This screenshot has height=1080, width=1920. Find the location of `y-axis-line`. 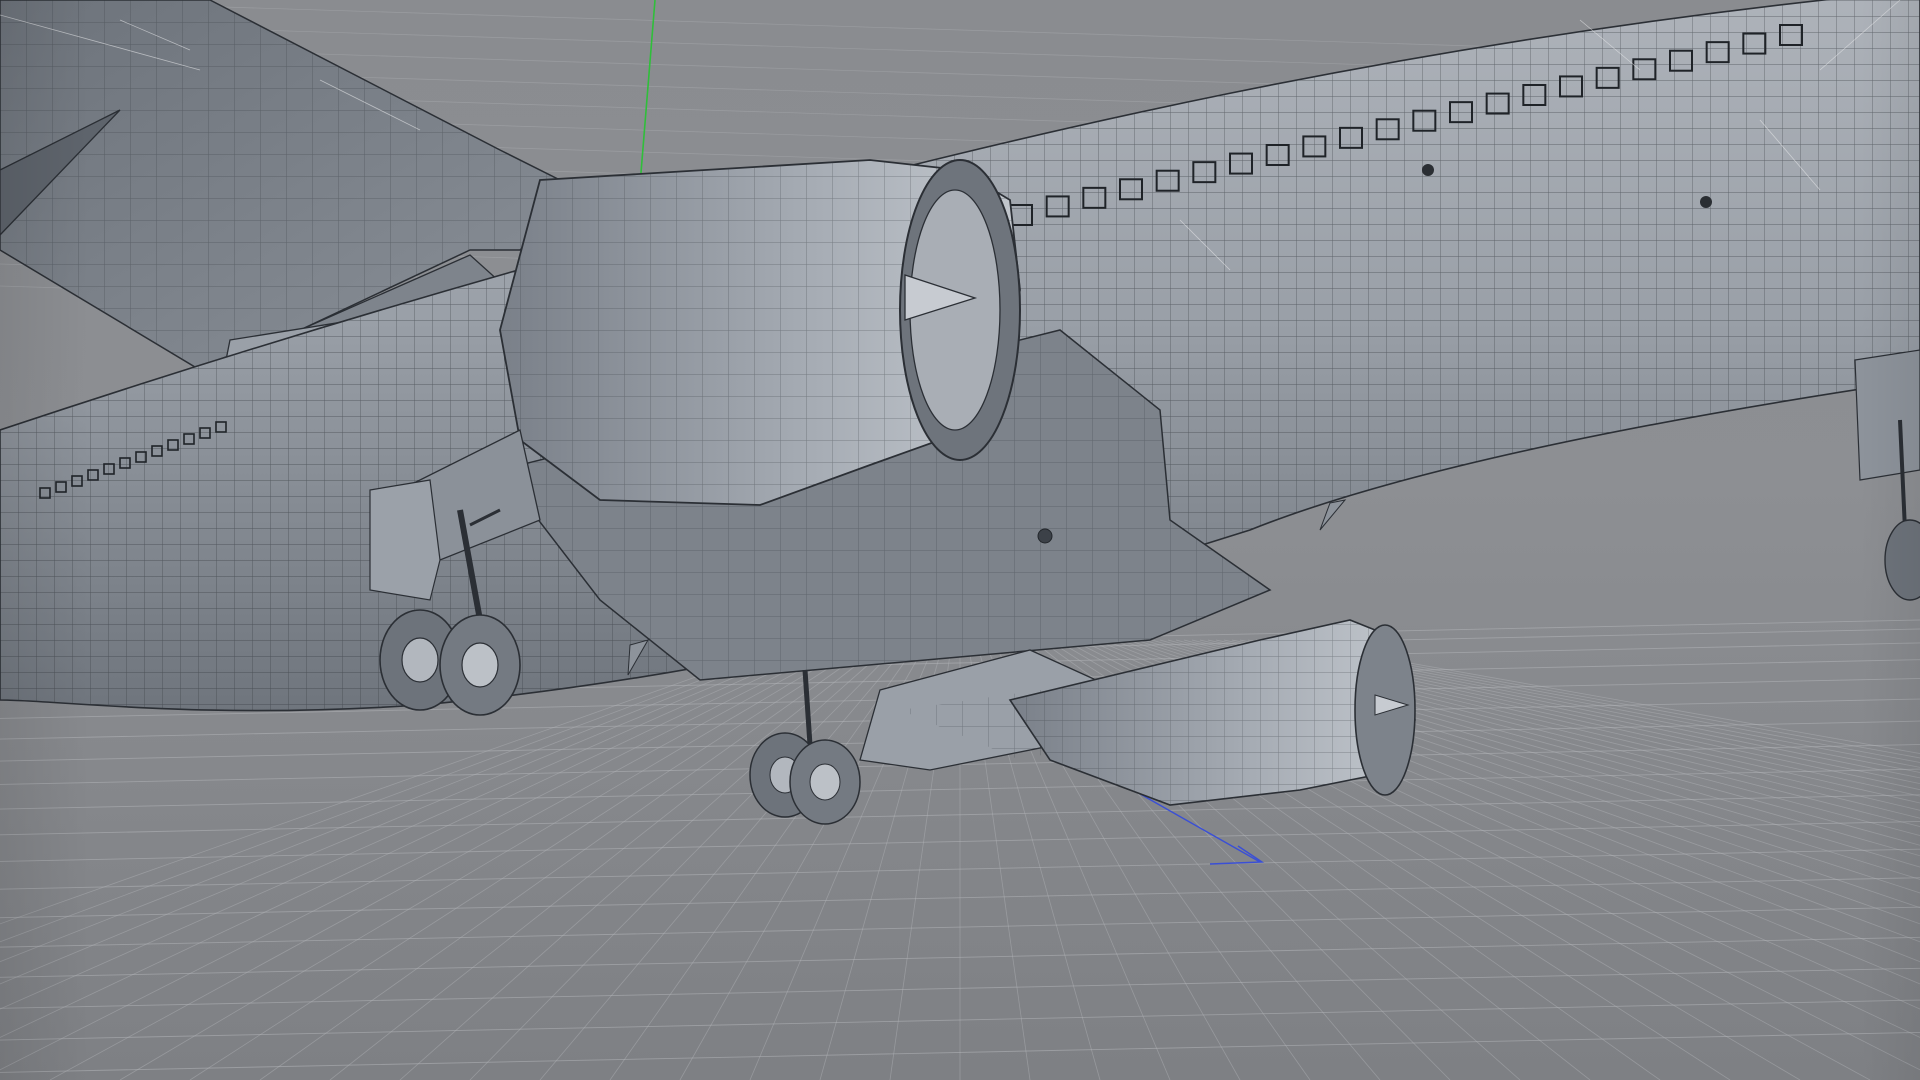

y-axis-line is located at coordinates (647, 93).